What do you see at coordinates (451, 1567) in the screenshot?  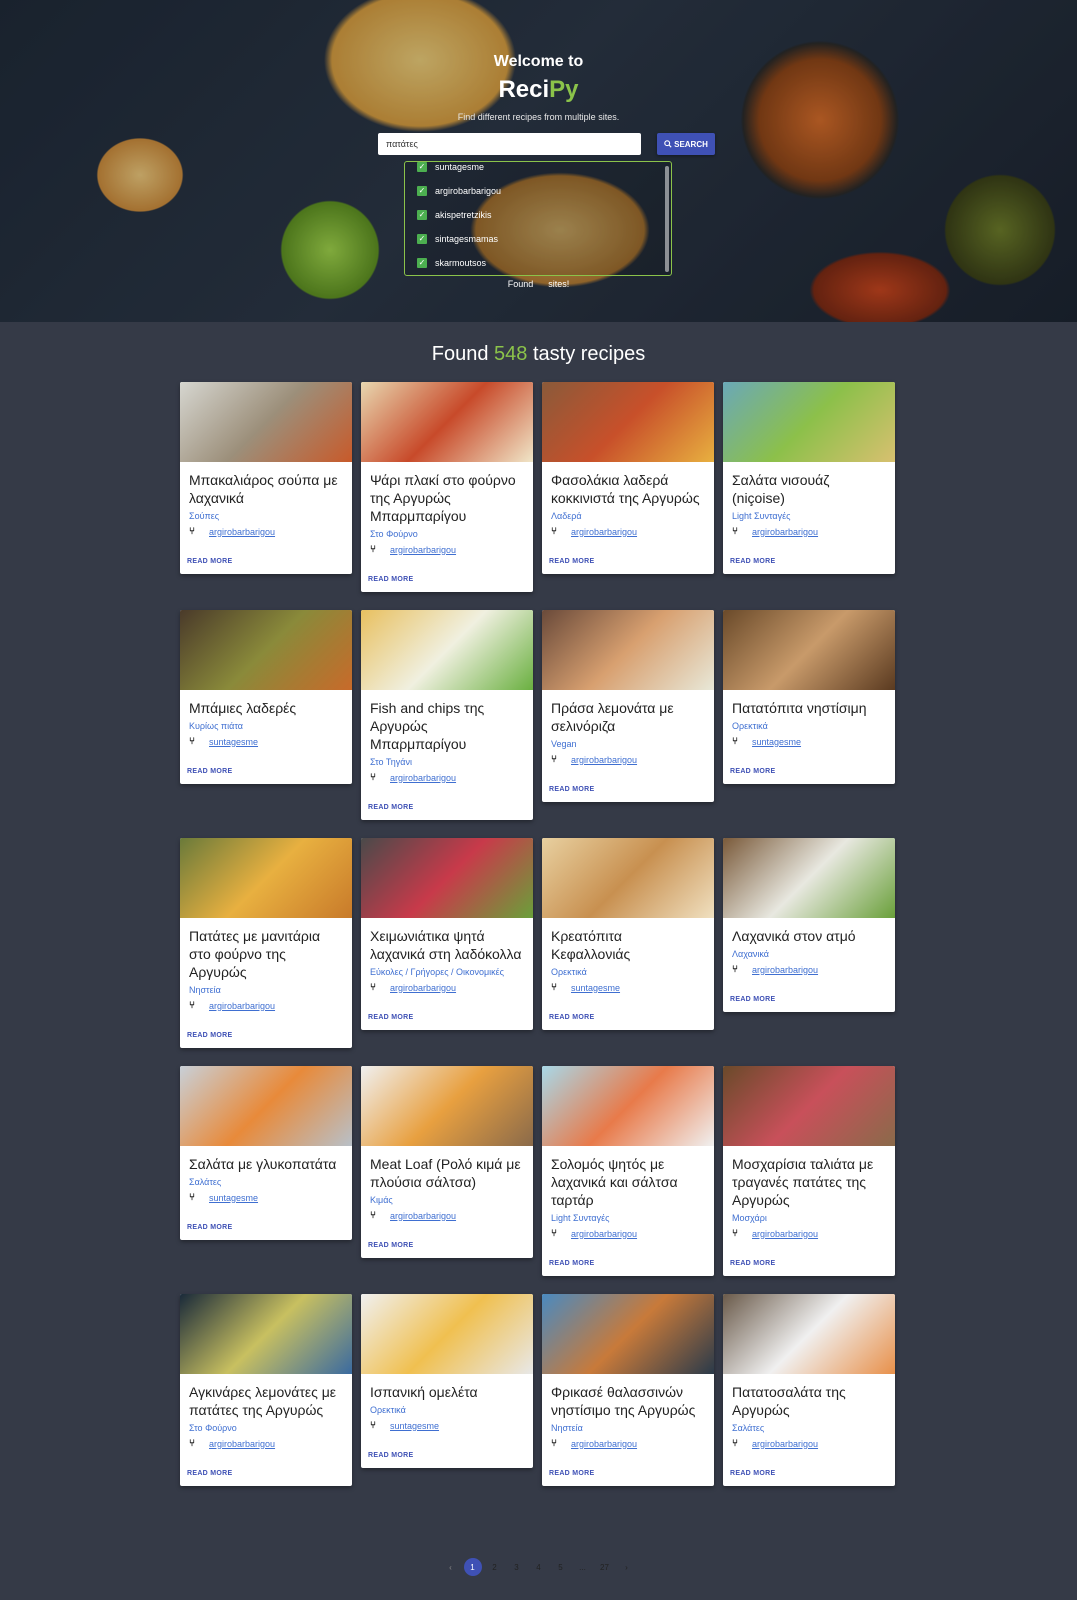 I see `prev-page-icon: ‹` at bounding box center [451, 1567].